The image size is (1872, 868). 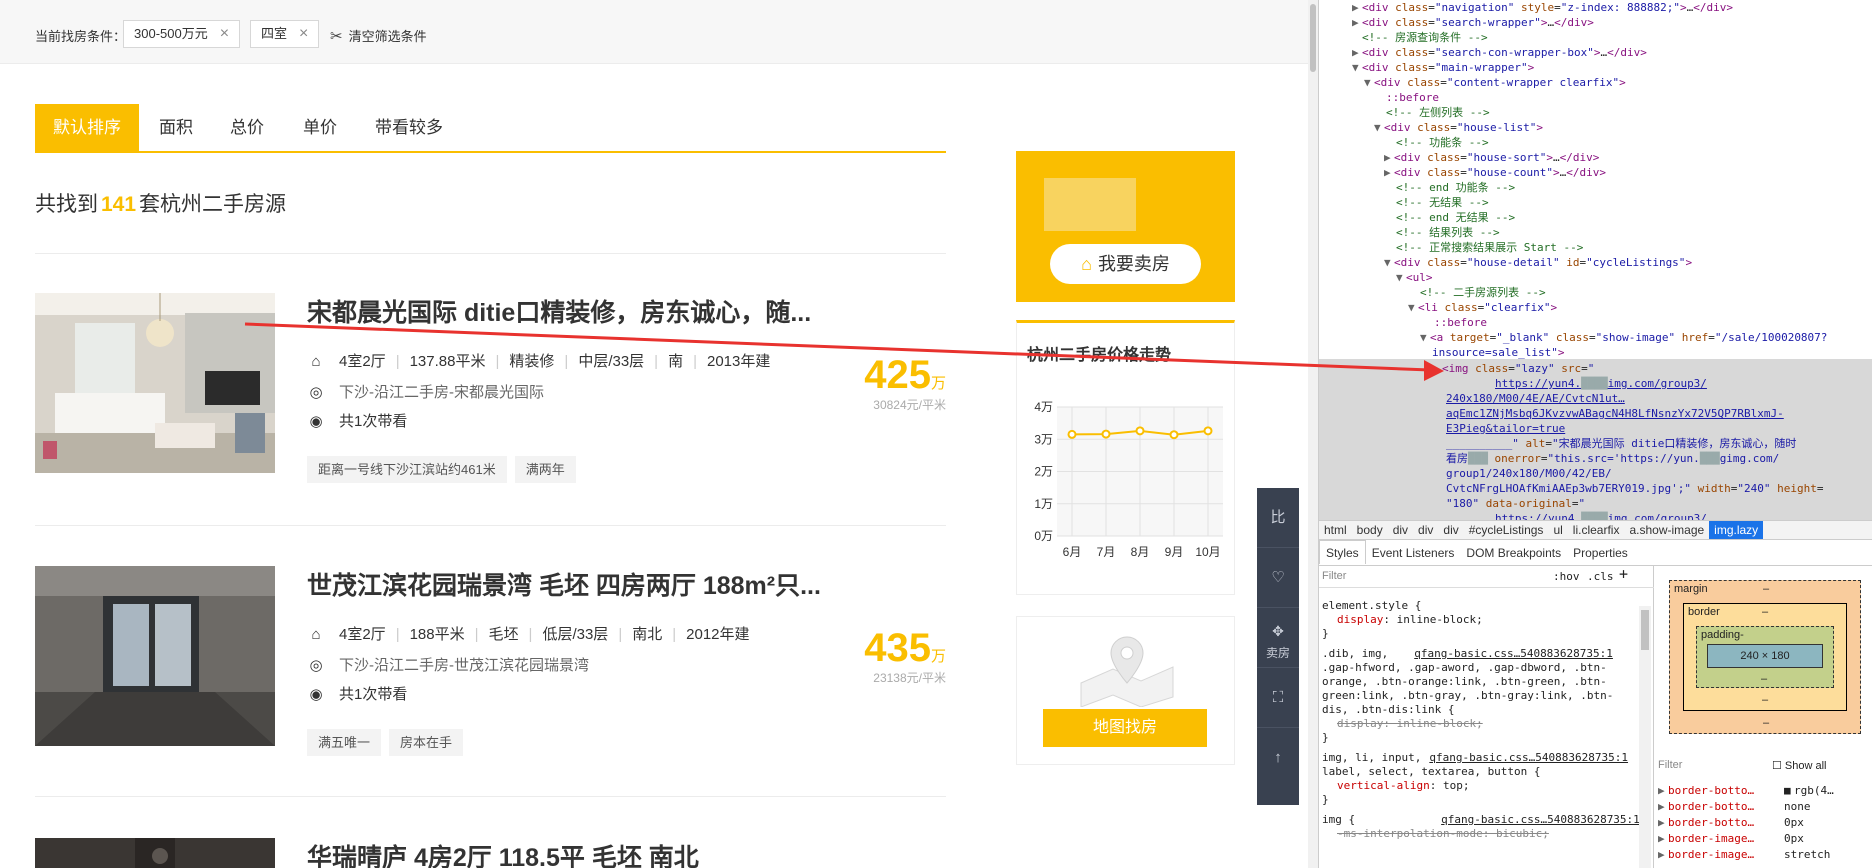 I want to click on show-all-checkbox: ☐ Show all, so click(x=1799, y=765).